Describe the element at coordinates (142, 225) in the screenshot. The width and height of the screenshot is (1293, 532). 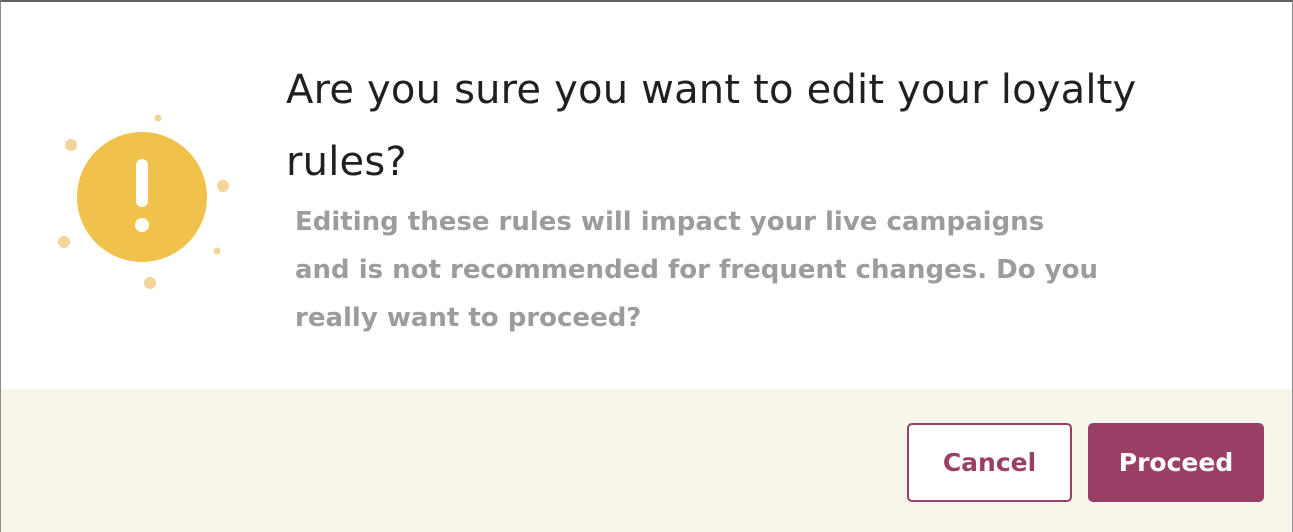
I see `exclamation-dot` at that location.